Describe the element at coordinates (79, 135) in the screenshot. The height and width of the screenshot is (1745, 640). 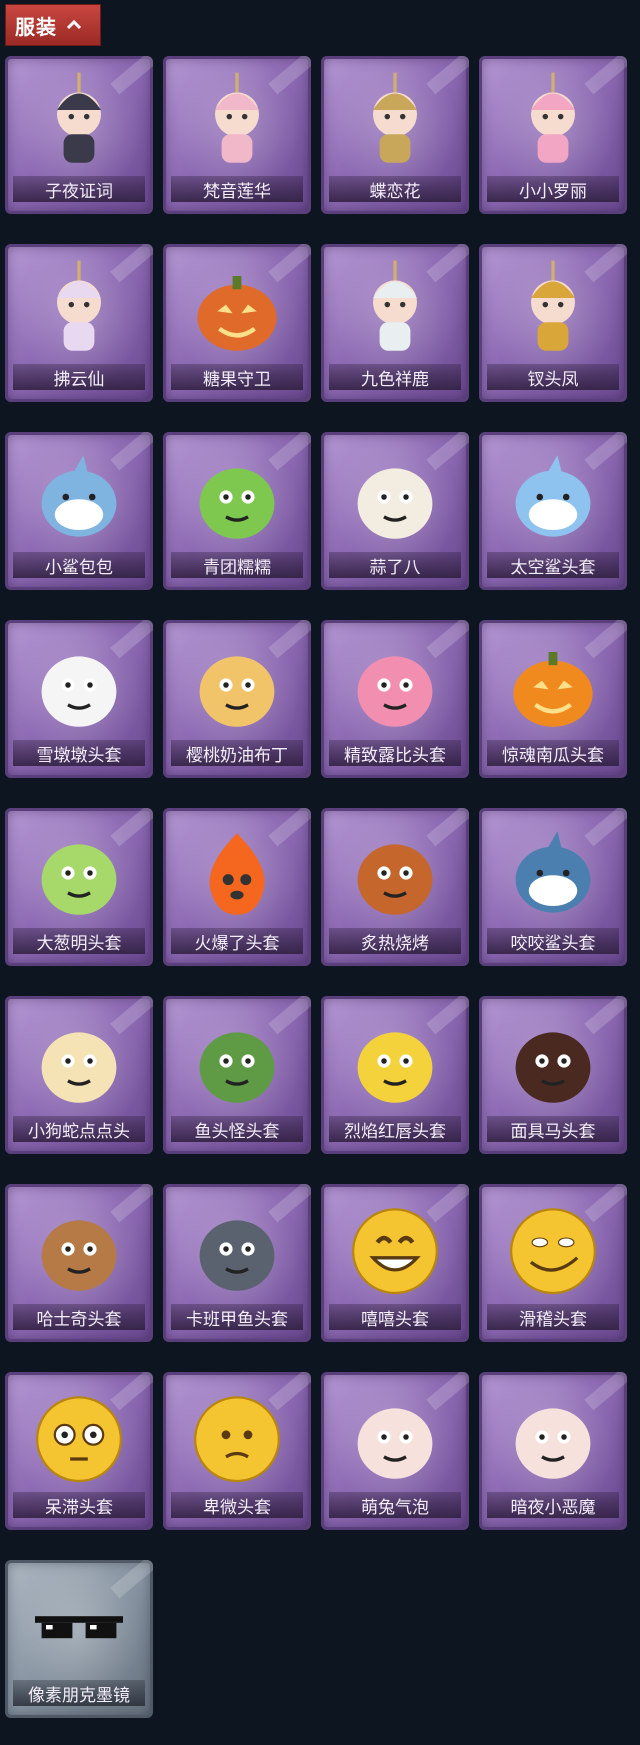
I see `costume-card: 子夜证词` at that location.